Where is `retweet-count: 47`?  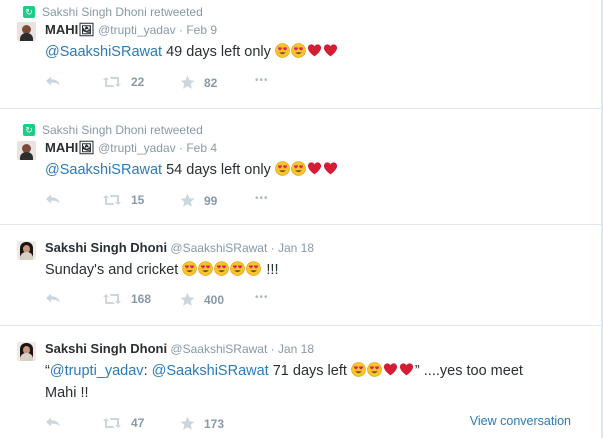
retweet-count: 47 is located at coordinates (138, 423).